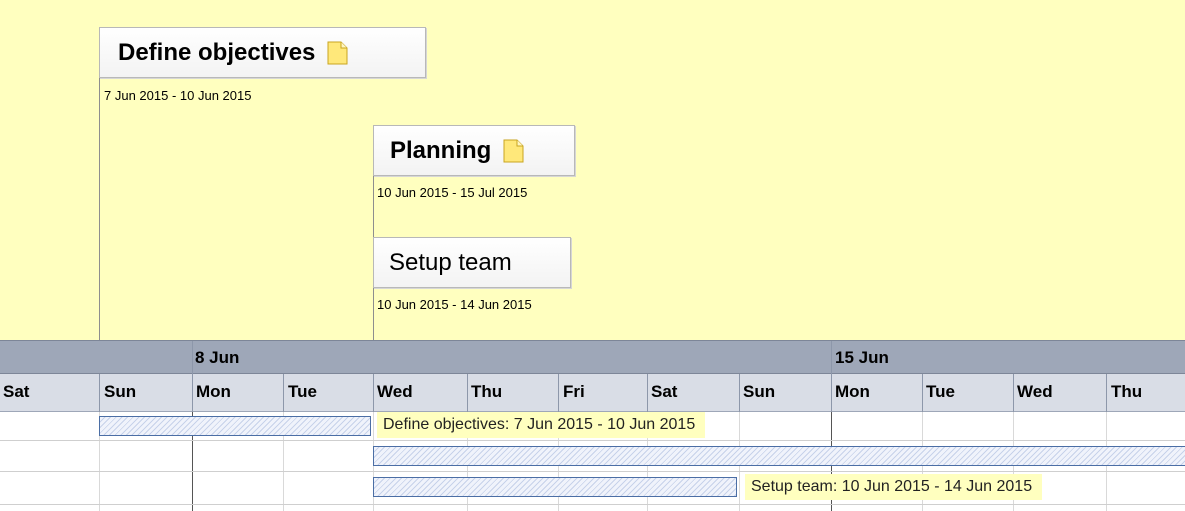 Image resolution: width=1185 pixels, height=511 pixels. What do you see at coordinates (178, 95) in the screenshot?
I see `timeline-item-dates: 7 Jun 2015 - 10 Jun 2015` at bounding box center [178, 95].